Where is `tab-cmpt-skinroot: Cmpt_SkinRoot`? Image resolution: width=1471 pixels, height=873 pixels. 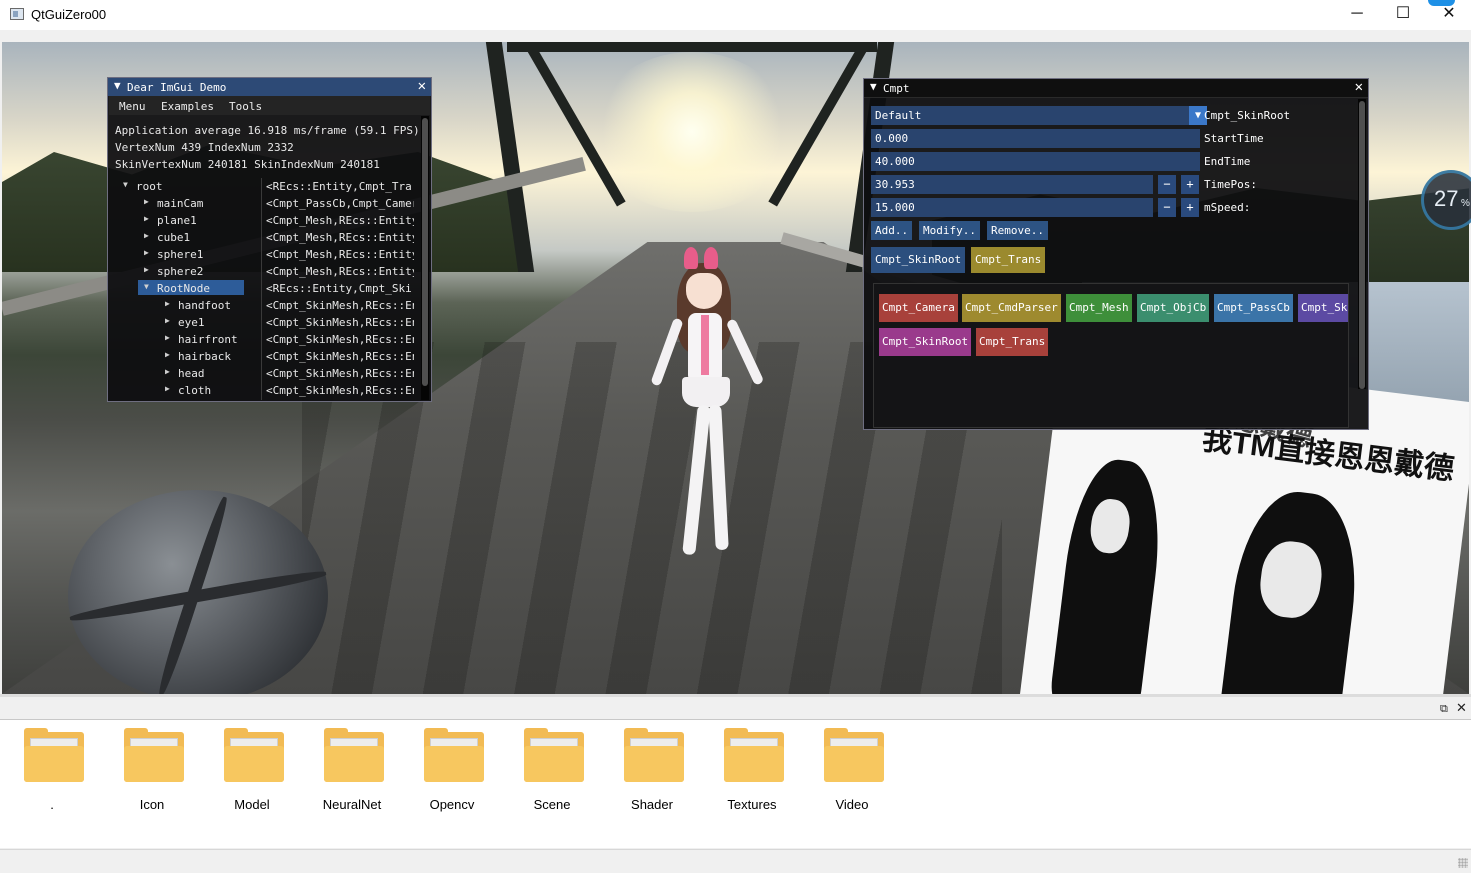 tab-cmpt-skinroot: Cmpt_SkinRoot is located at coordinates (918, 260).